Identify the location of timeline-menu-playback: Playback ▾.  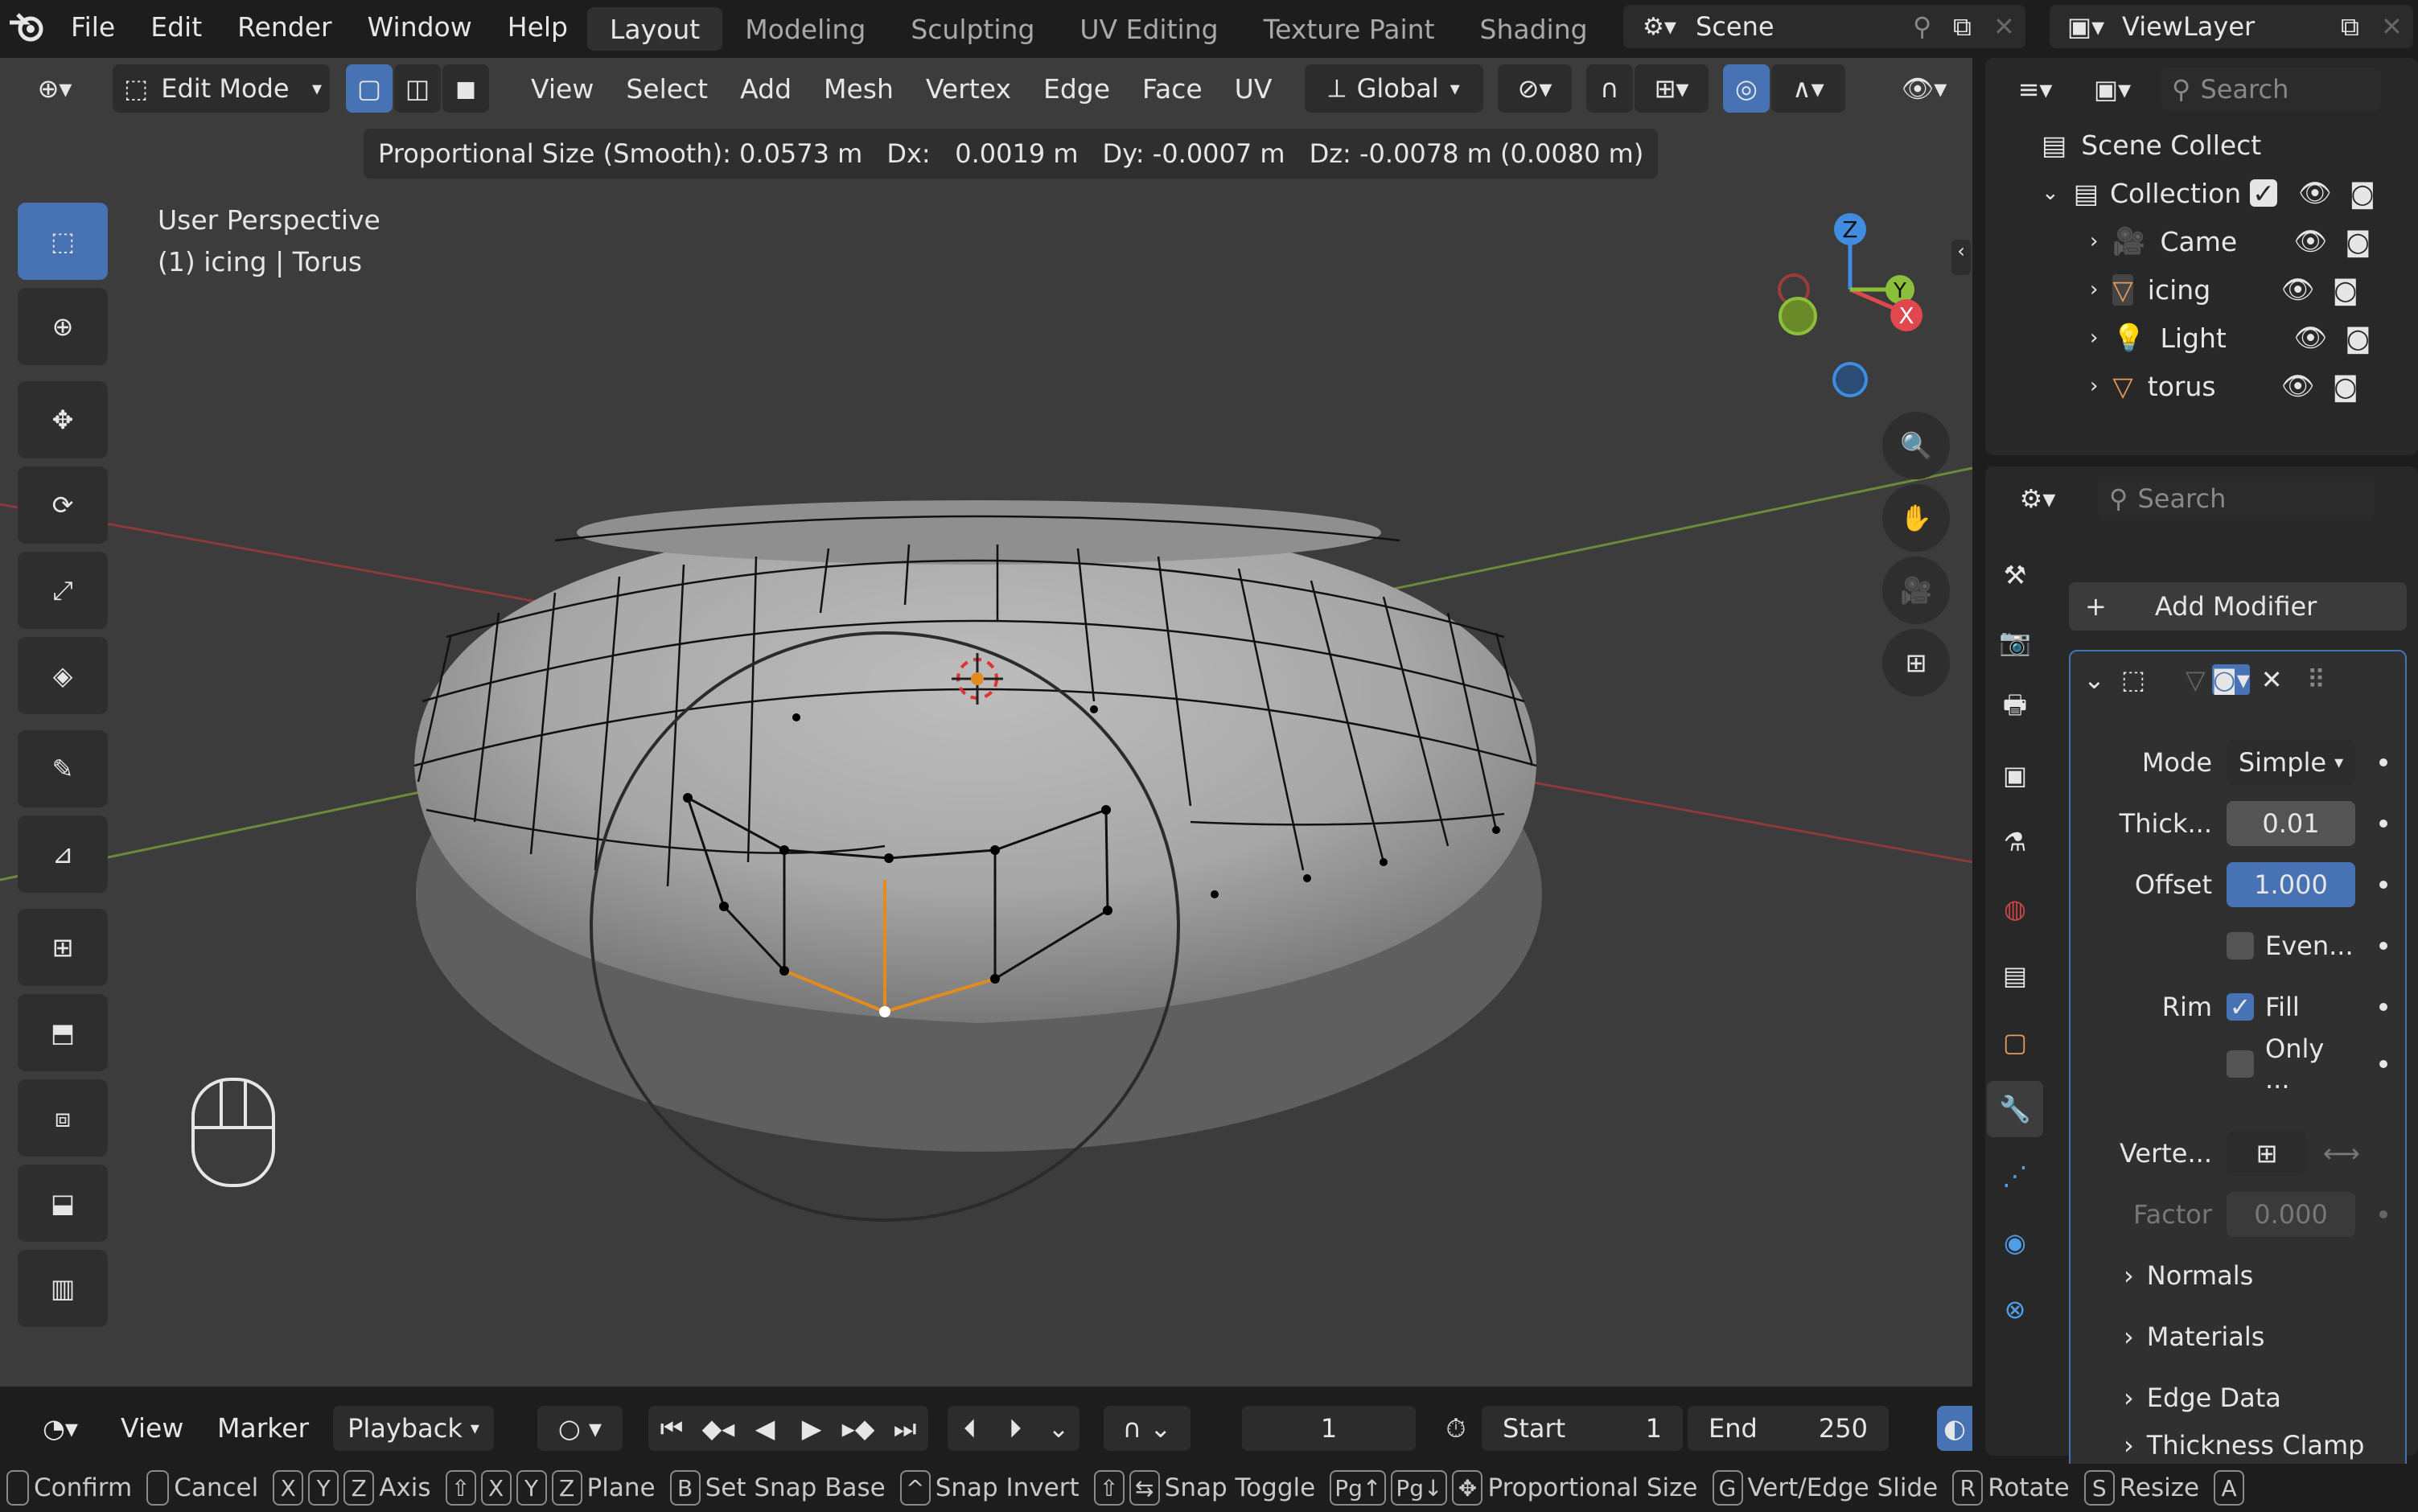
(413, 1429).